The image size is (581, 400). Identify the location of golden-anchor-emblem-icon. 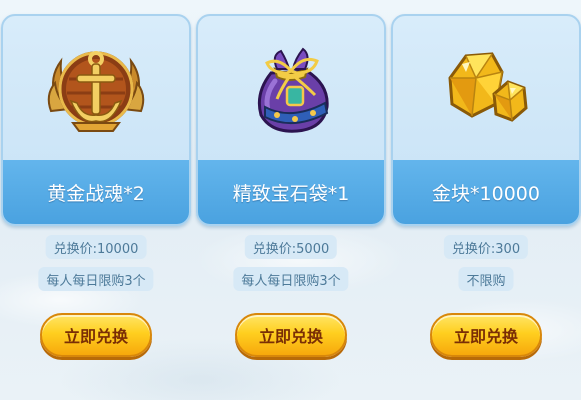
(96, 89).